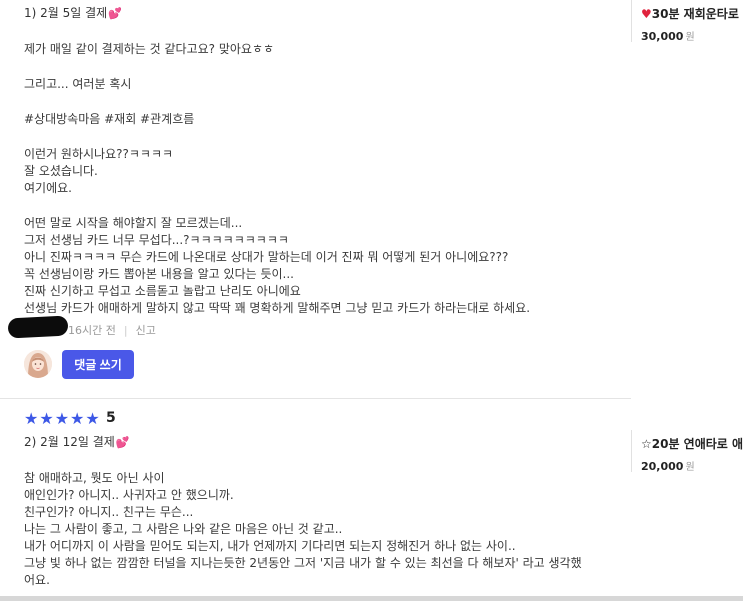 The height and width of the screenshot is (601, 743). What do you see at coordinates (94, 478) in the screenshot?
I see `review-text-line: 참 애매하고, 뭣도 아닌 사이` at bounding box center [94, 478].